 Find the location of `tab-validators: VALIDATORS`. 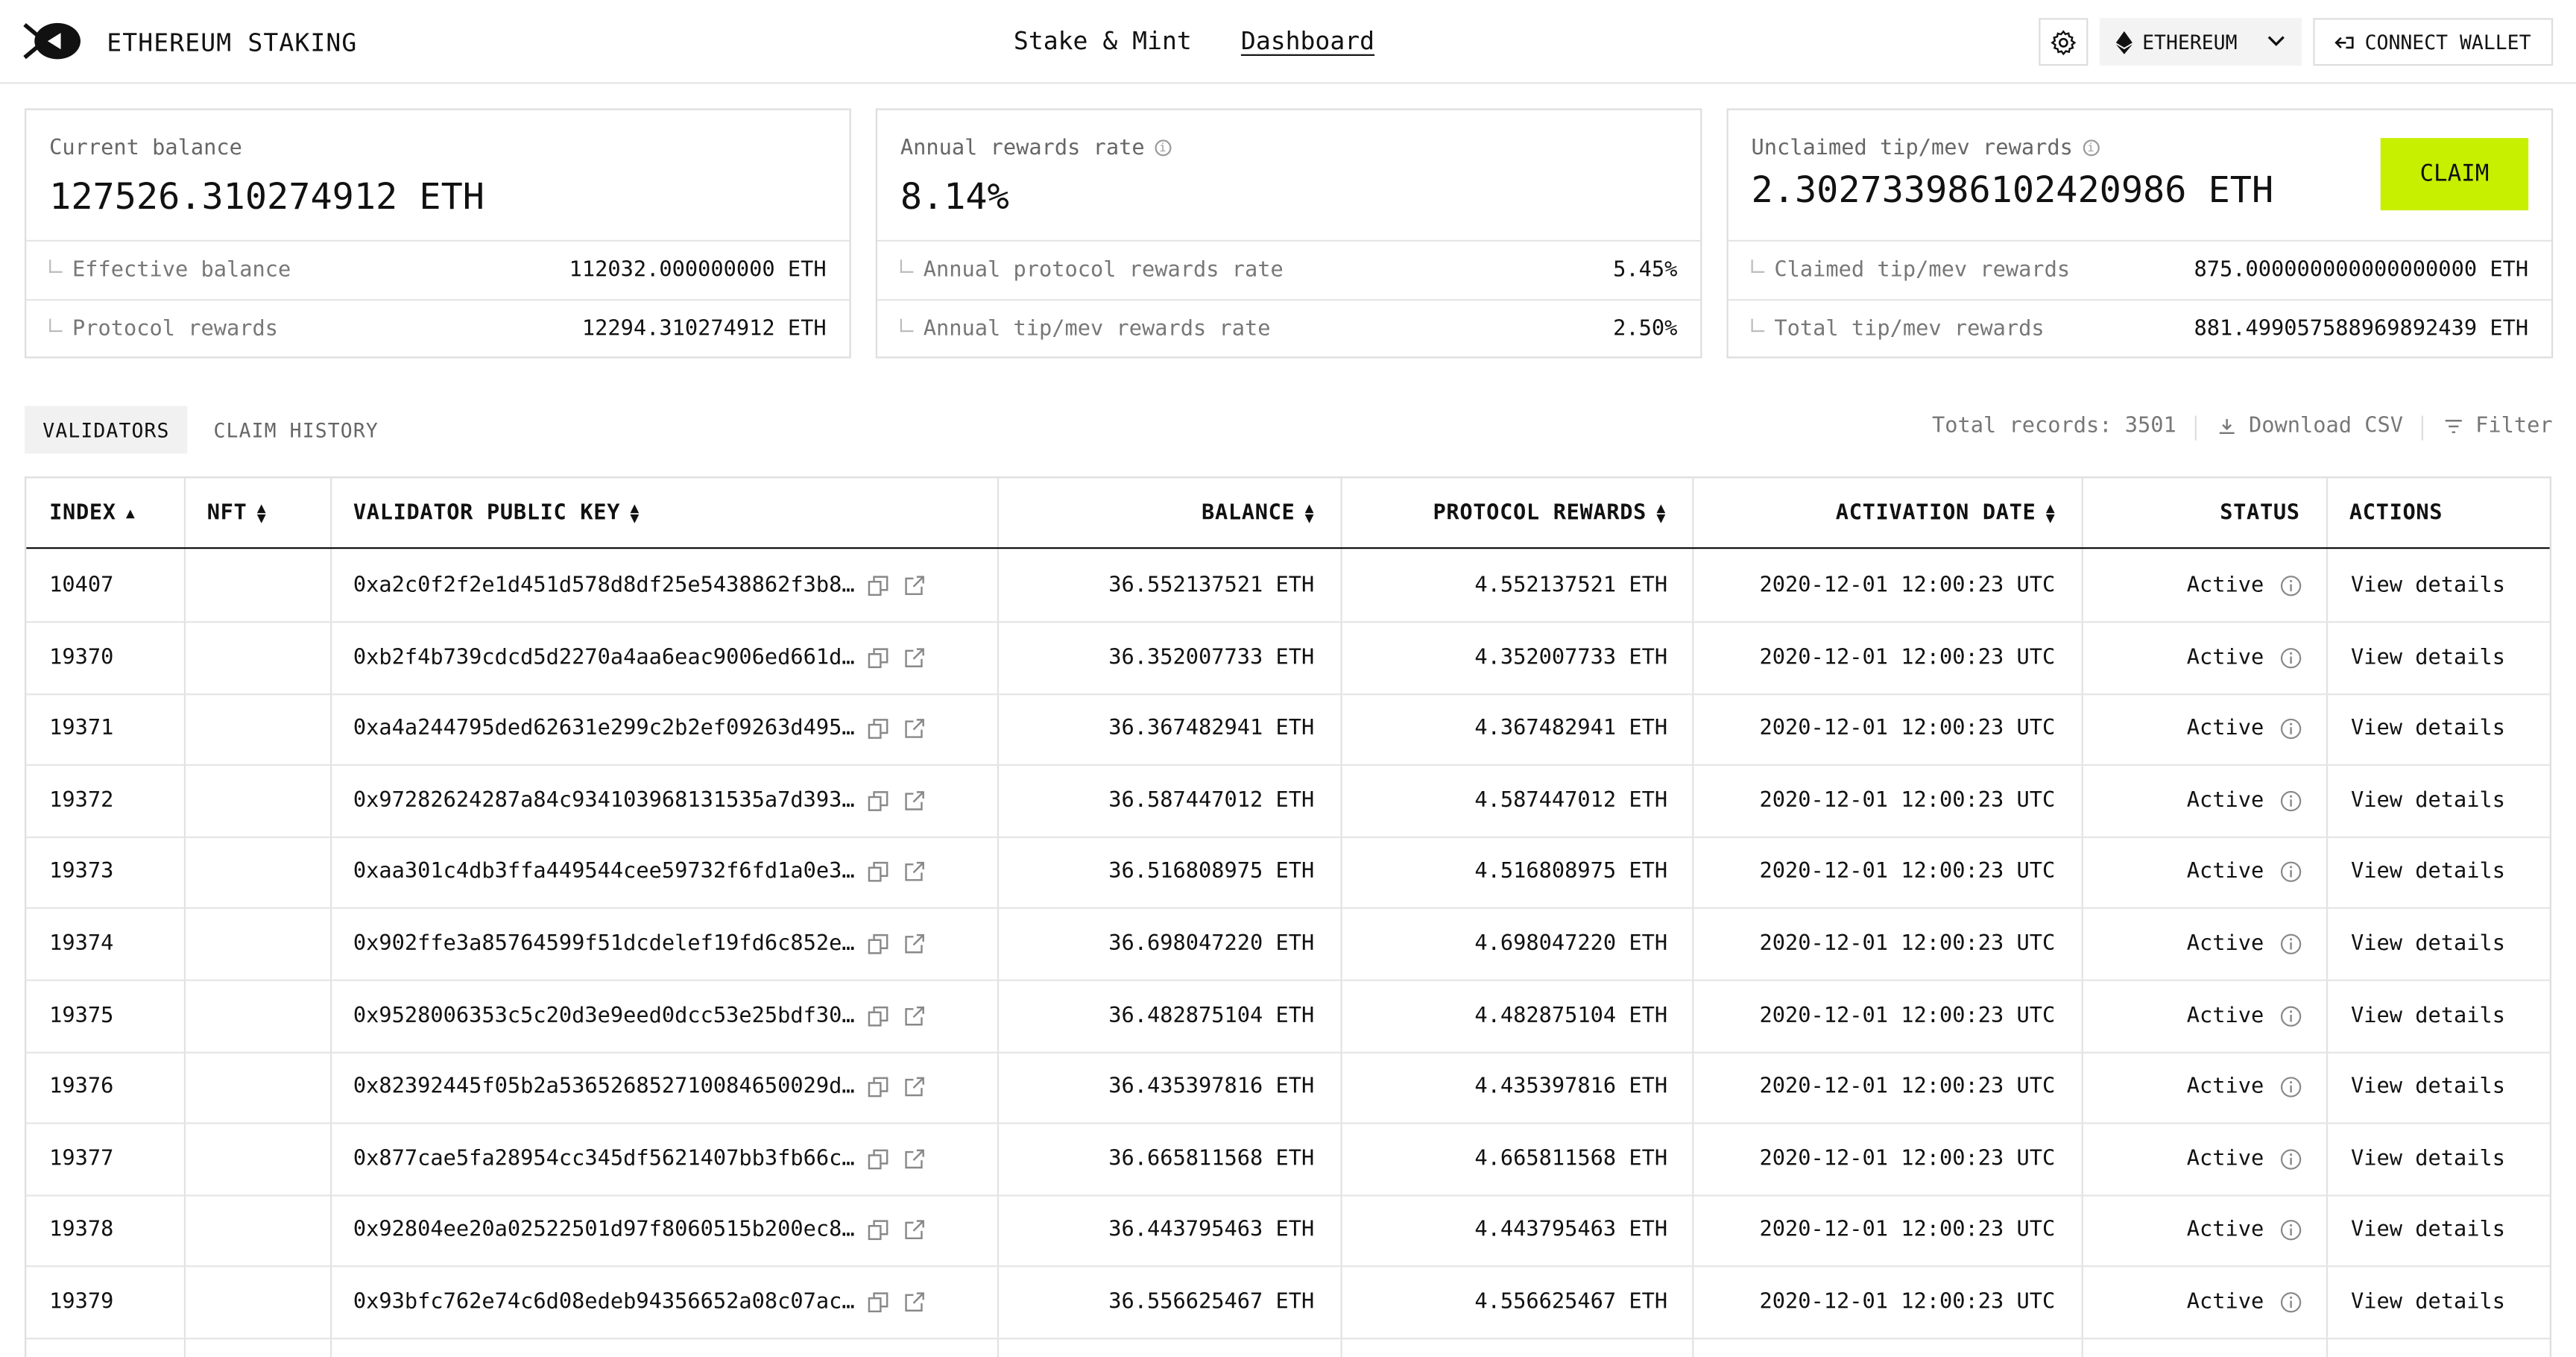

tab-validators: VALIDATORS is located at coordinates (106, 430).